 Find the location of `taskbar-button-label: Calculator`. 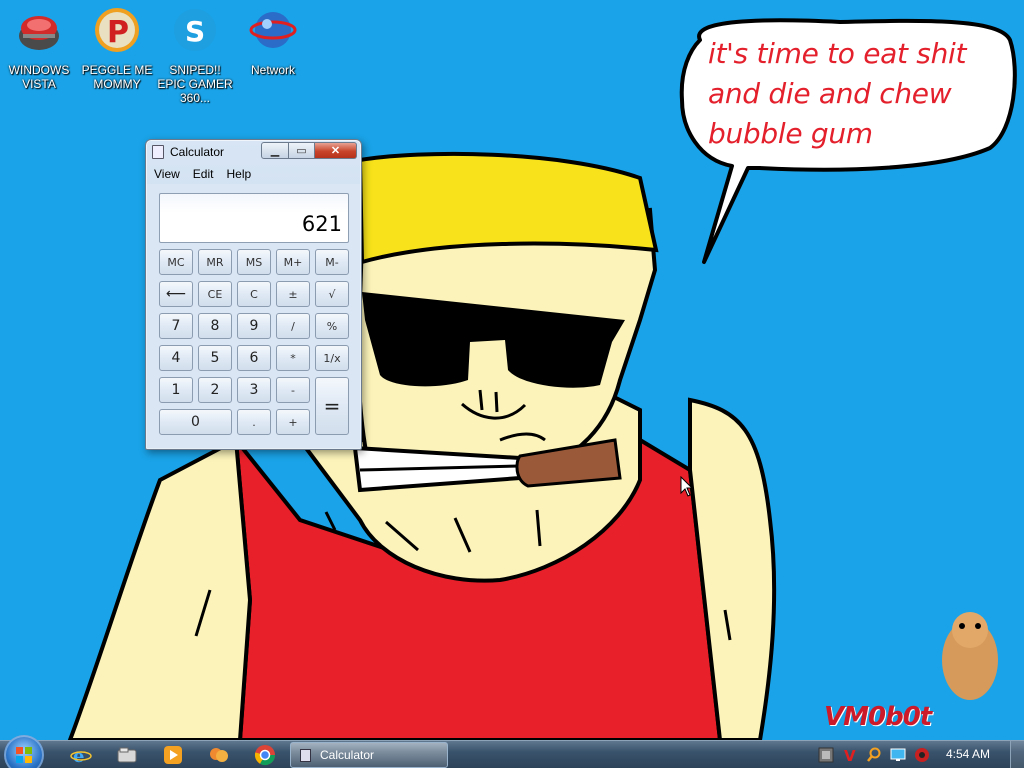

taskbar-button-label: Calculator is located at coordinates (347, 755).